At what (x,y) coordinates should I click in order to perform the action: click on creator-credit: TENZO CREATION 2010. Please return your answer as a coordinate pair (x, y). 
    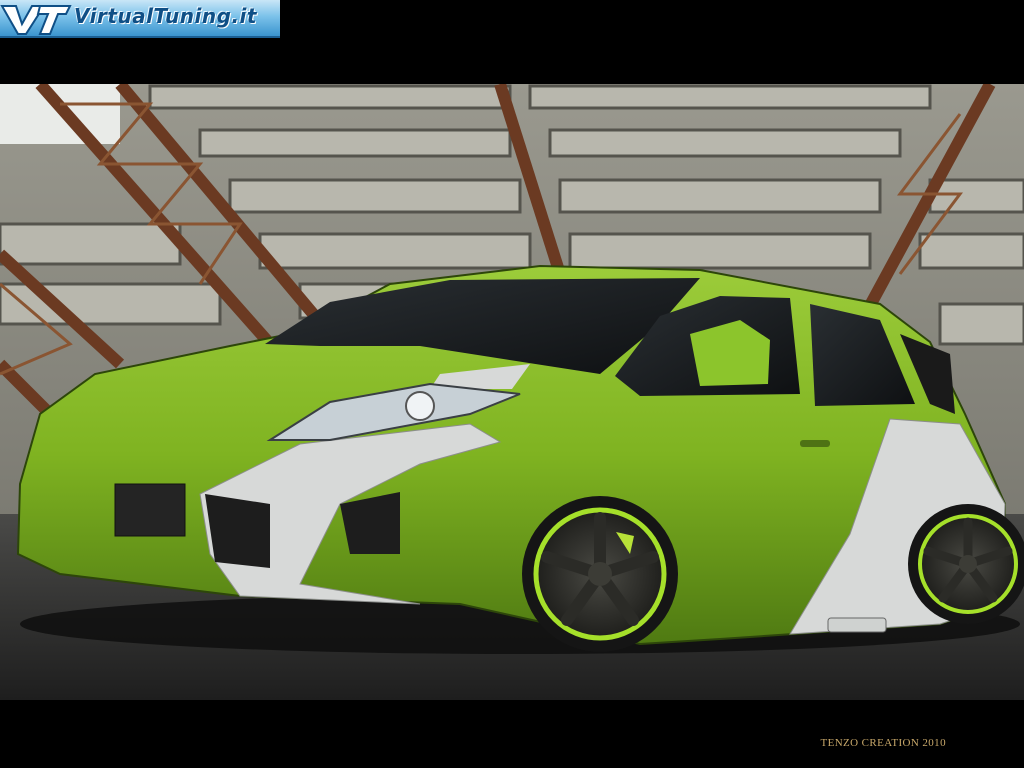
    Looking at the image, I should click on (883, 743).